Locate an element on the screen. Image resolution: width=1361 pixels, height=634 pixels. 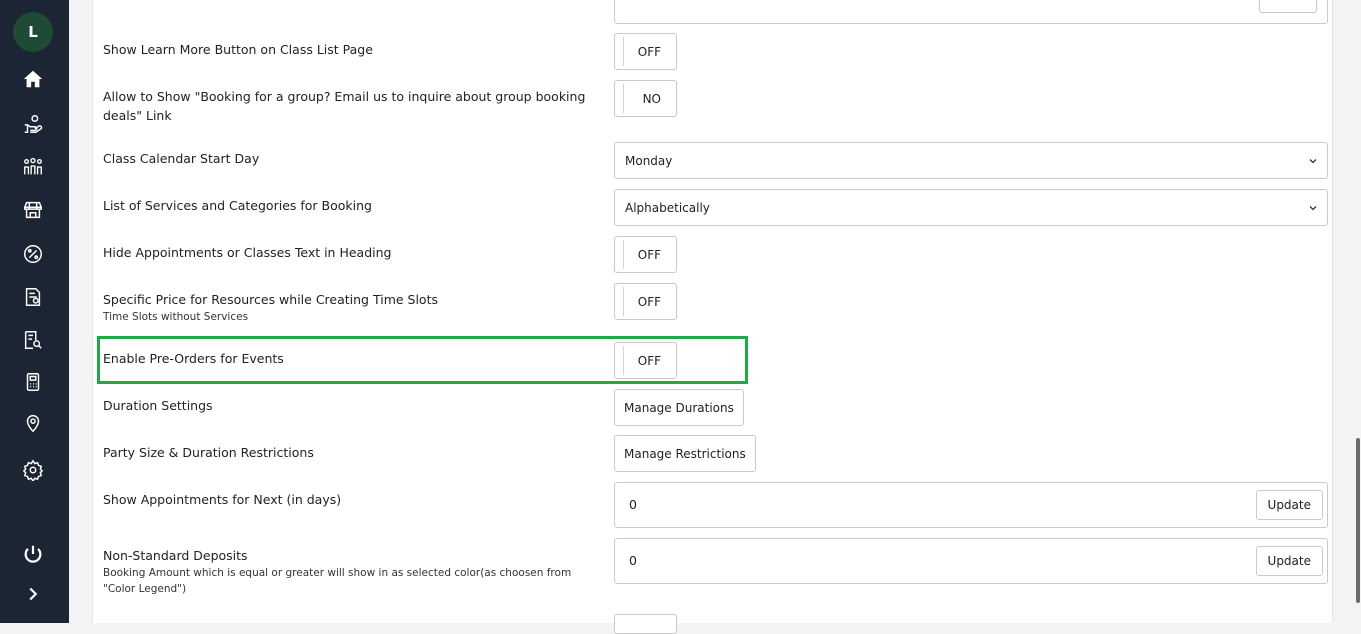
pos-terminal-icon is located at coordinates (33, 382).